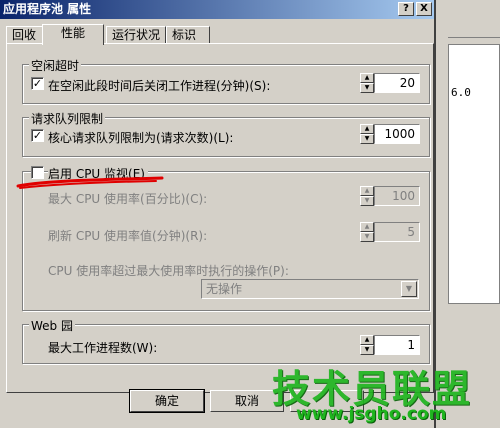 This screenshot has height=428, width=500. I want to click on max-cpu-label: 最大 CPU 使用率(百分比)(C):, so click(128, 199).